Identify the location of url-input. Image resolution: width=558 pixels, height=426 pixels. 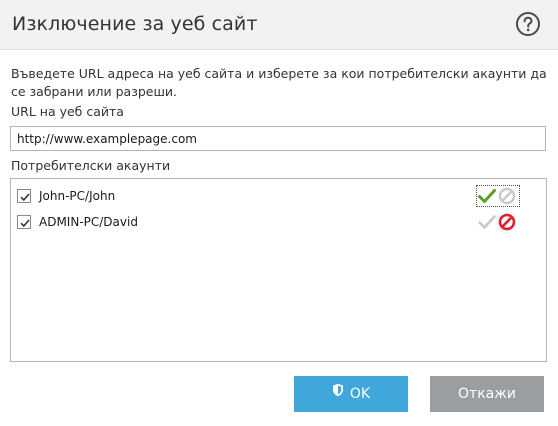
(278, 138).